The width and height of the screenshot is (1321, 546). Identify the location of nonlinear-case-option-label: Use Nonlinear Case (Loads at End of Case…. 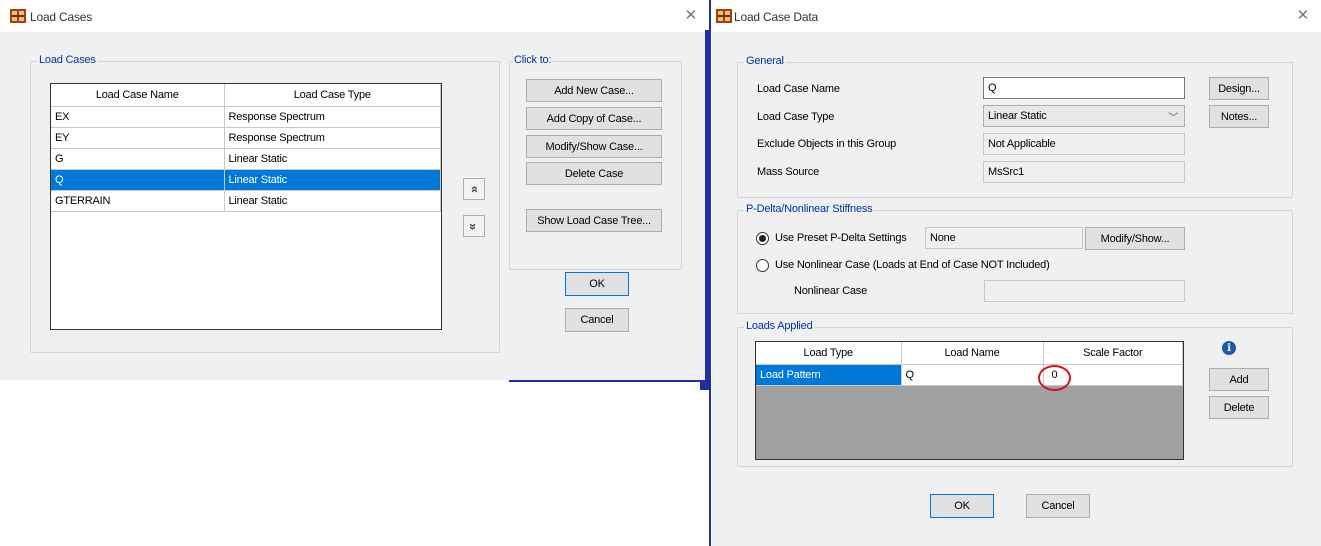
(912, 265).